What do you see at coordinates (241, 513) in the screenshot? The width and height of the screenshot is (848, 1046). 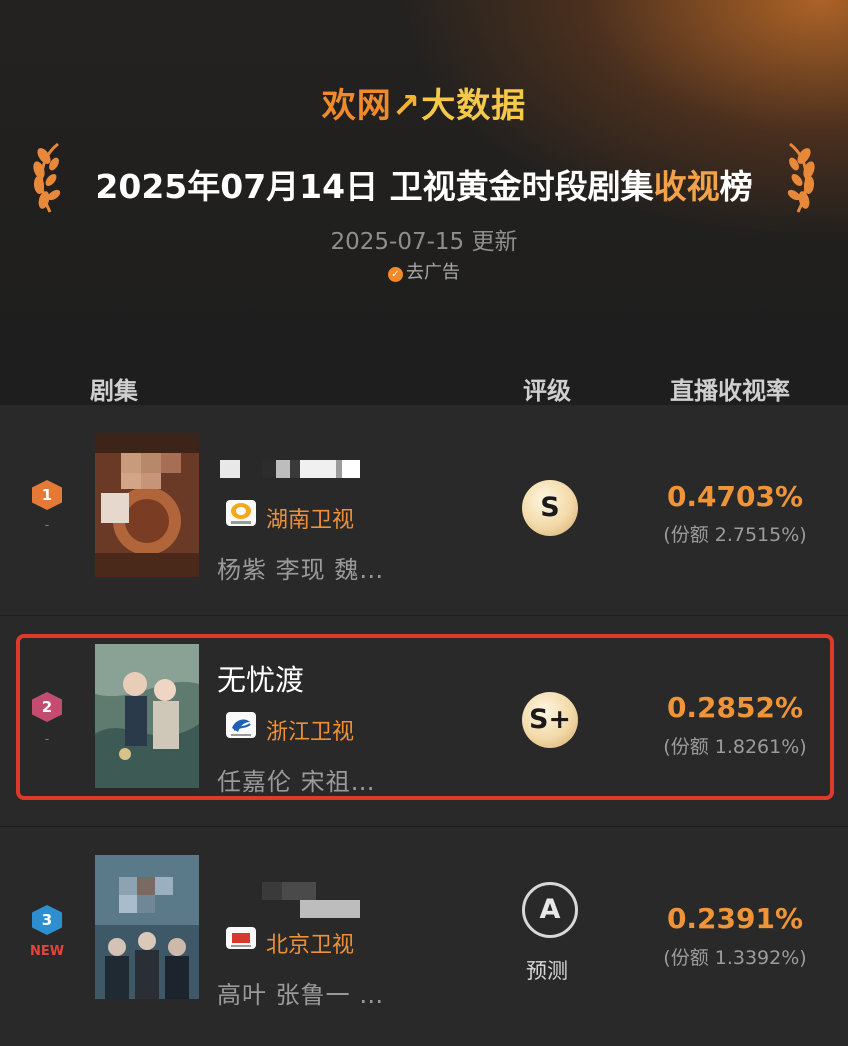 I see `hunan-tv-logo-icon` at bounding box center [241, 513].